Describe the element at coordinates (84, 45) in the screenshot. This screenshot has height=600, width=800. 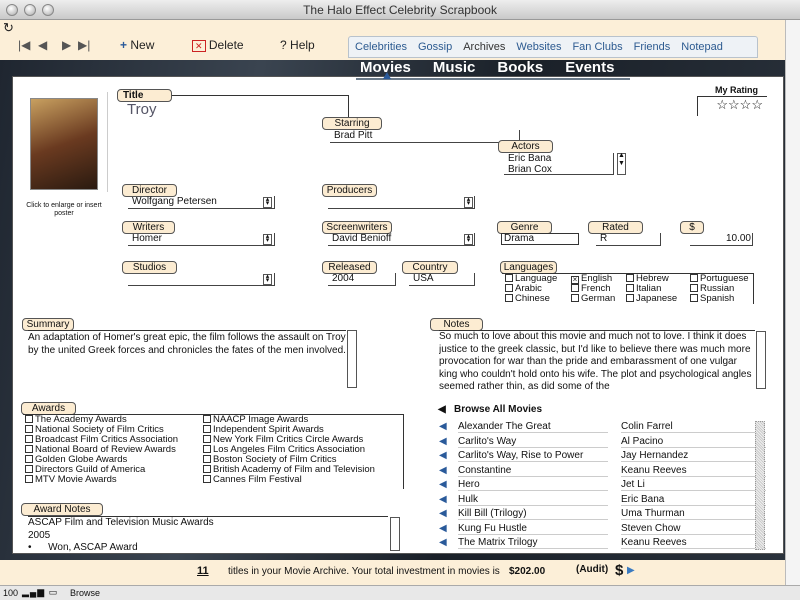
I see `last-record-icon: ▶|` at that location.